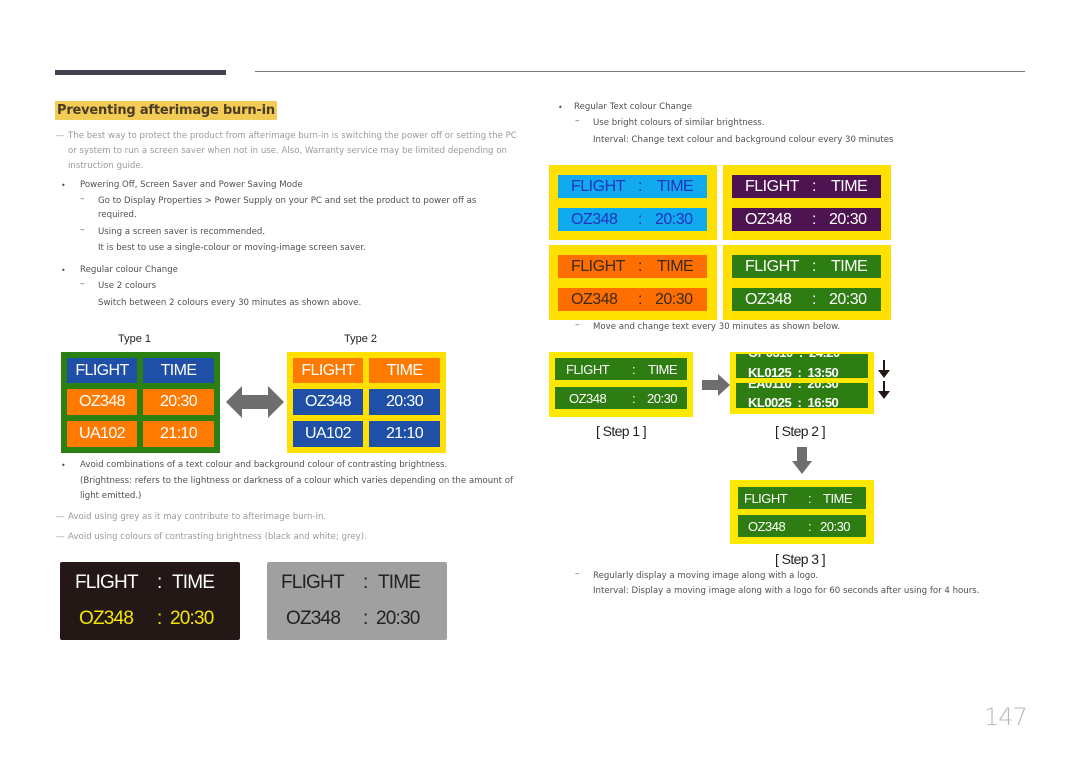 This screenshot has width=1080, height=763. I want to click on type2-cell: OZ348, so click(328, 402).